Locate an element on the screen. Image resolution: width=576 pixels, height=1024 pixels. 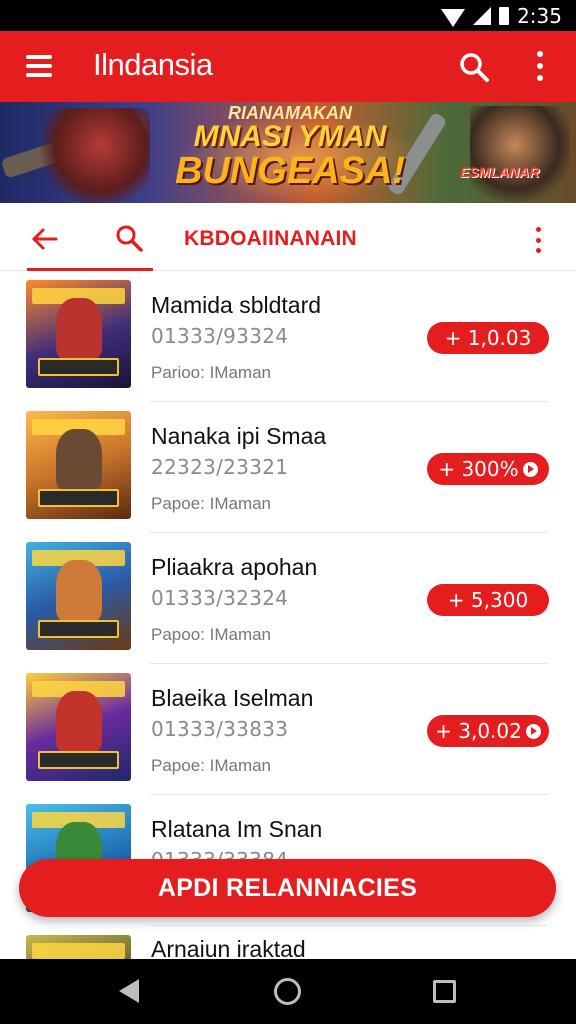
promo-banner: RIANAMAKAN MNASI YMAN BUNGEASA! ESMLANAR is located at coordinates (288, 152).